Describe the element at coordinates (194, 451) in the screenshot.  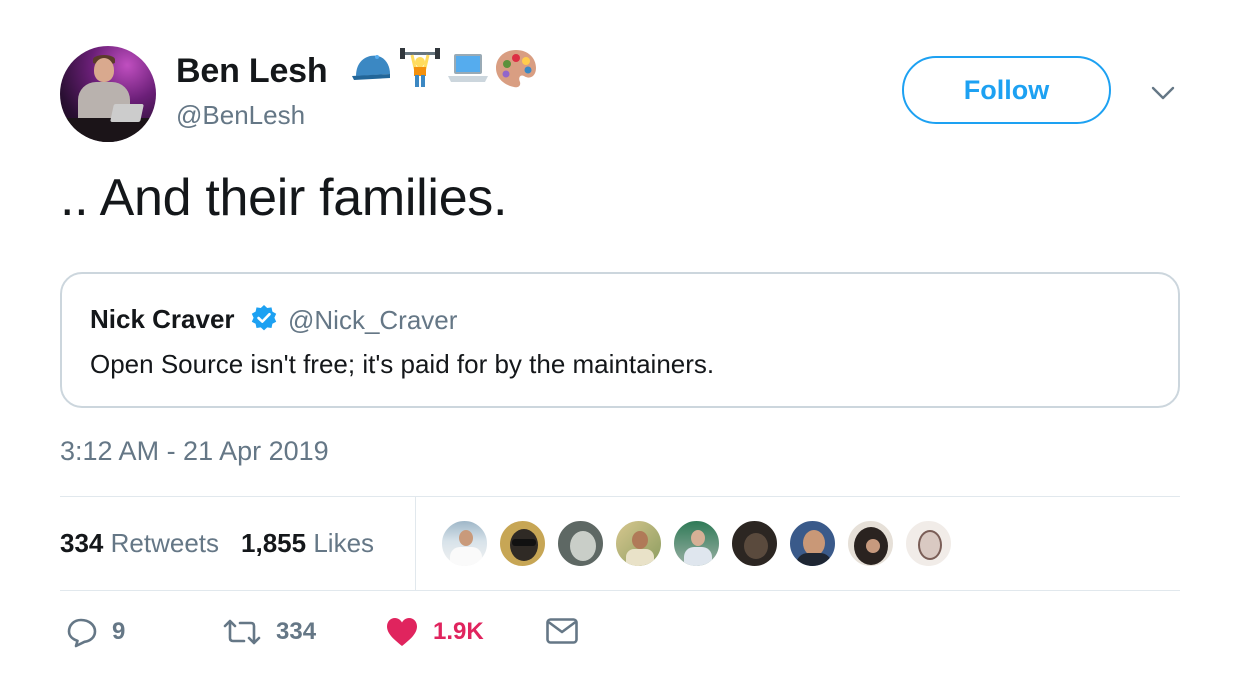
I see `tweet-timestamp: 3:12 AM - 21 Apr 2019` at that location.